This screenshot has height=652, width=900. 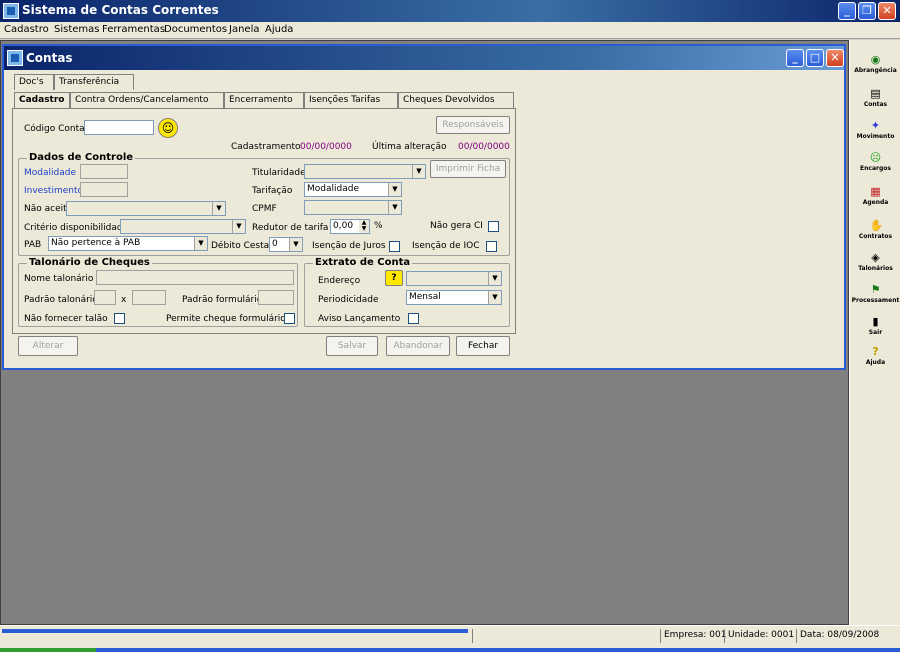 What do you see at coordinates (875, 230) in the screenshot?
I see `toolbar-contratos: ✋ Contratos` at bounding box center [875, 230].